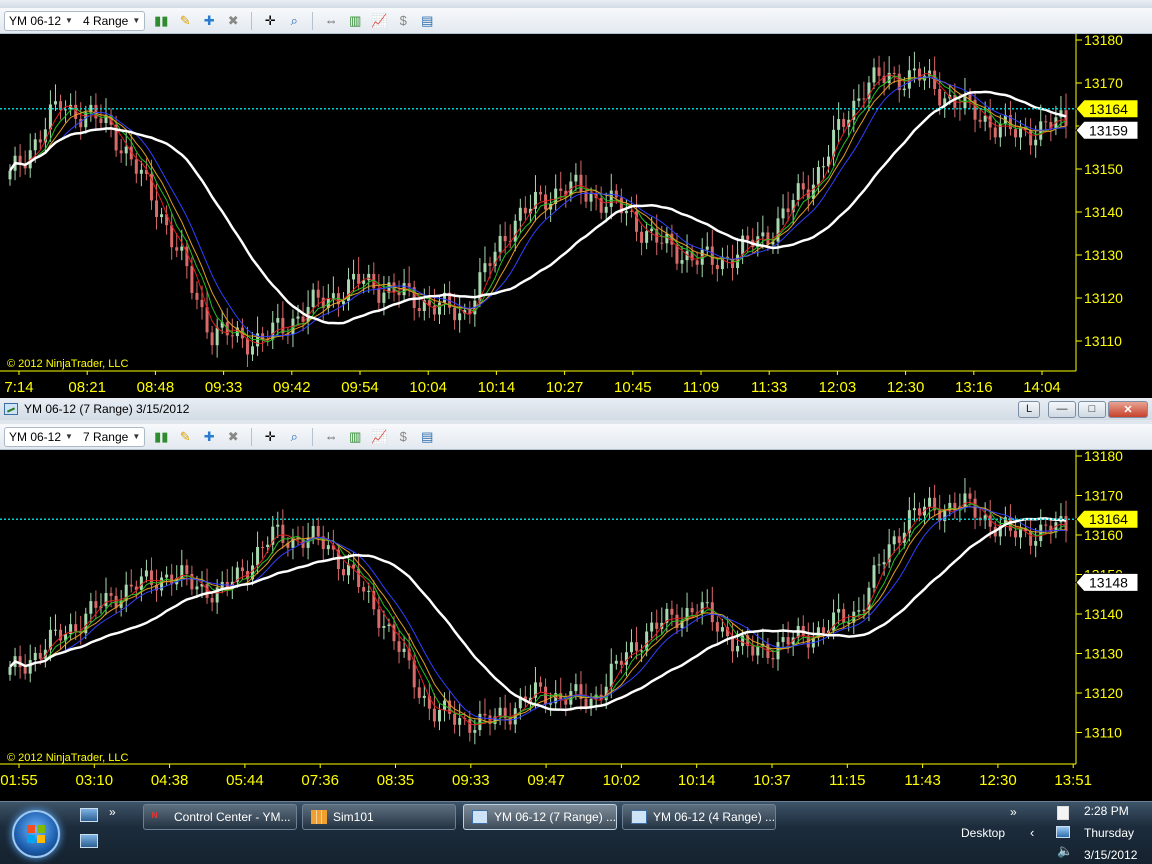  What do you see at coordinates (41, 21) in the screenshot?
I see `top-instrument-selector: YM 06-12 ▼` at bounding box center [41, 21].